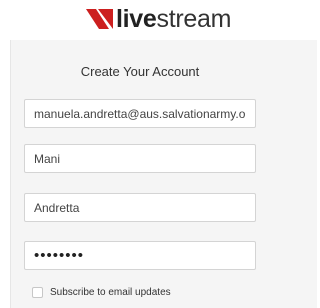 The image size is (320, 308). What do you see at coordinates (136, 19) in the screenshot?
I see `logo-text-live: live` at bounding box center [136, 19].